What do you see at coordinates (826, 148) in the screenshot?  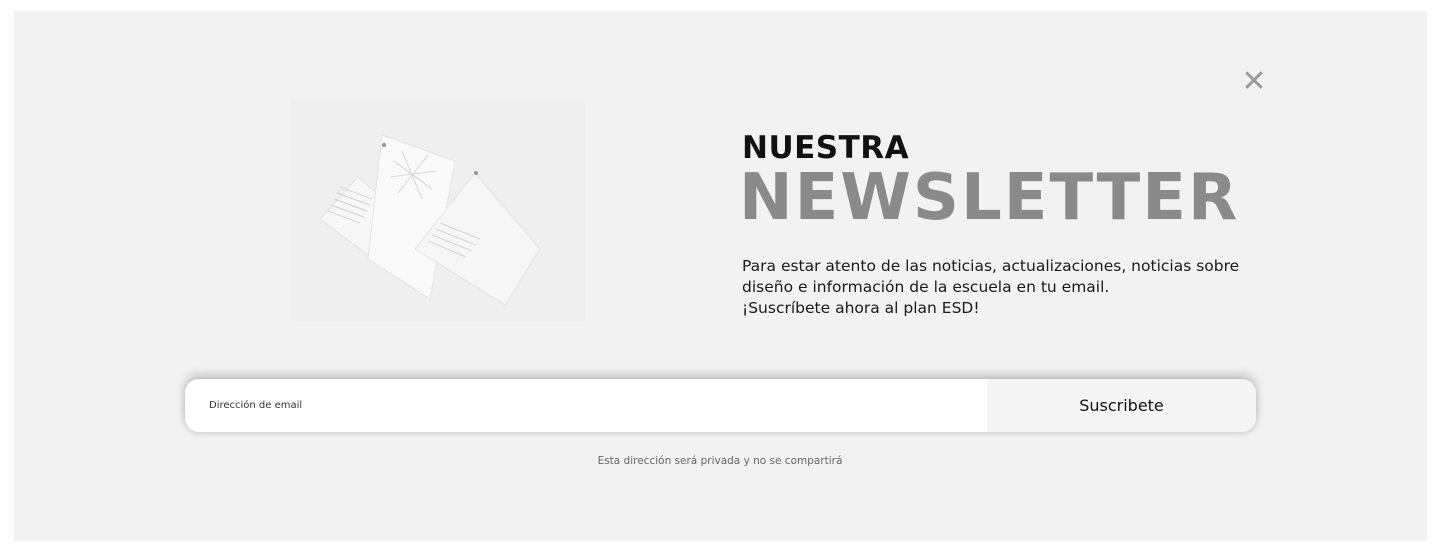 I see `heading-line1: NUESTRA` at bounding box center [826, 148].